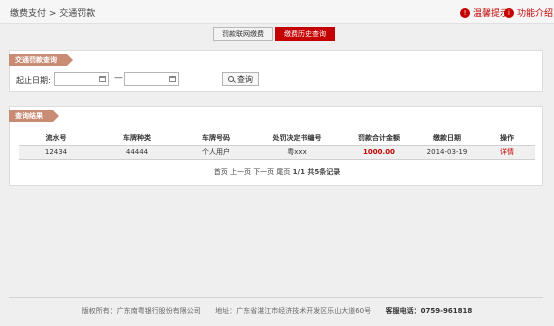 Image resolution: width=554 pixels, height=326 pixels. Describe the element at coordinates (403, 311) in the screenshot. I see `hotline-label: 客服电话：` at that location.